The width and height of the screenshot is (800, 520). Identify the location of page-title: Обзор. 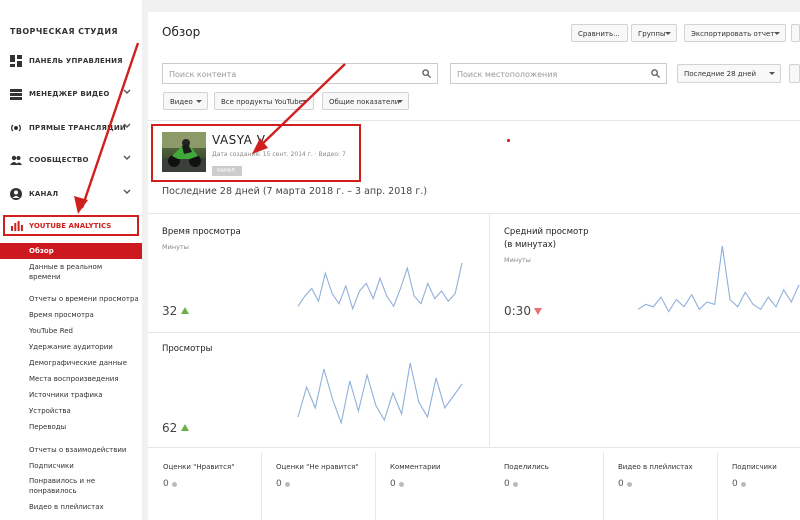
(181, 32).